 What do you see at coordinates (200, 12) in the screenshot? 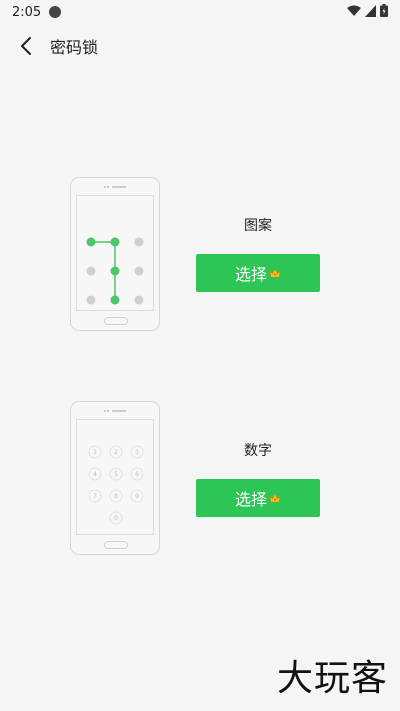
I see `status-bar: 2:05` at bounding box center [200, 12].